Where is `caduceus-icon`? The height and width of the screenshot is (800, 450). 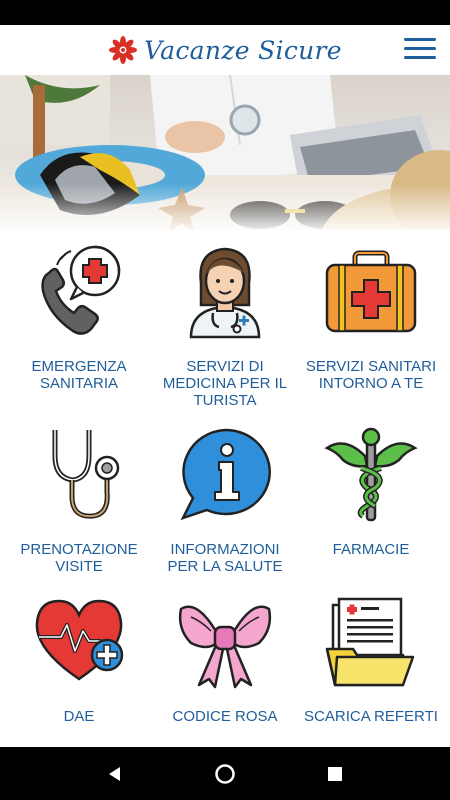 caduceus-icon is located at coordinates (371, 474).